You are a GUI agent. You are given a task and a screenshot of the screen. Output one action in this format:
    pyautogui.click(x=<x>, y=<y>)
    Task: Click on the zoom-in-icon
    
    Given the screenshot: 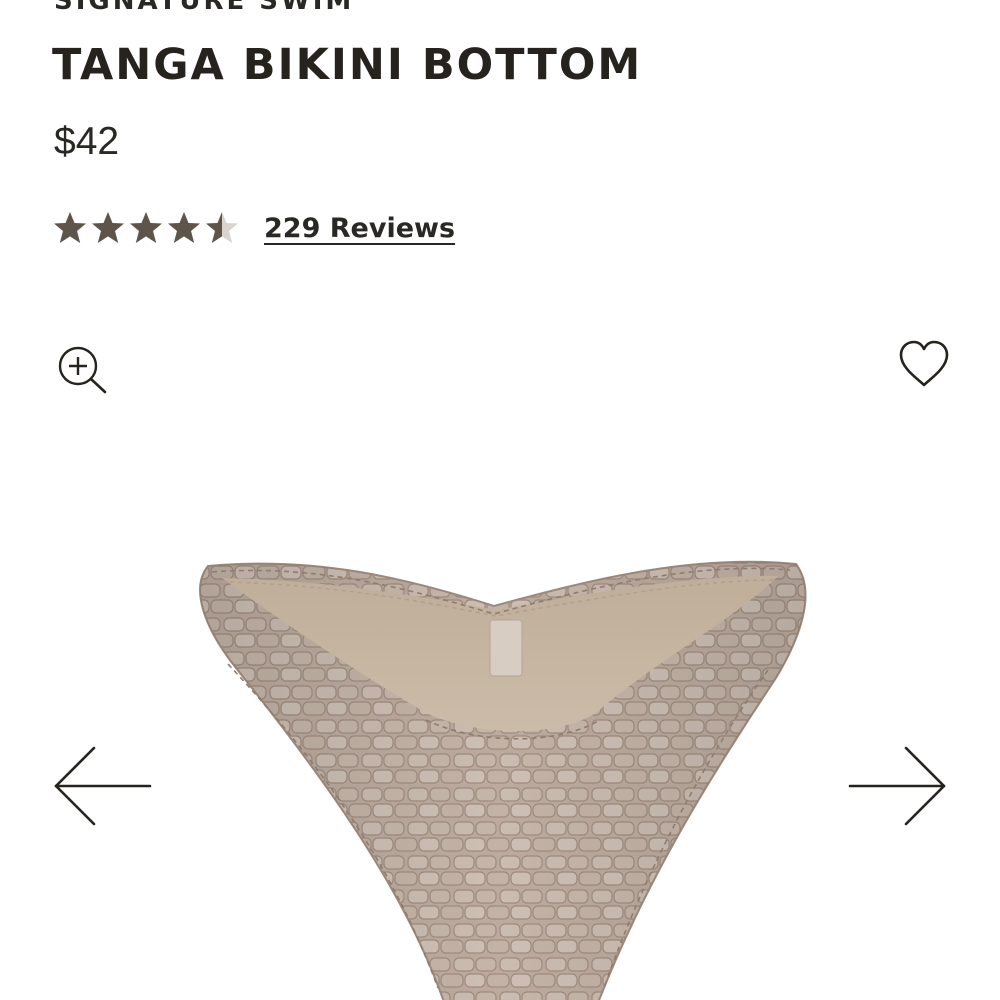 What is the action you would take?
    pyautogui.click(x=82, y=370)
    